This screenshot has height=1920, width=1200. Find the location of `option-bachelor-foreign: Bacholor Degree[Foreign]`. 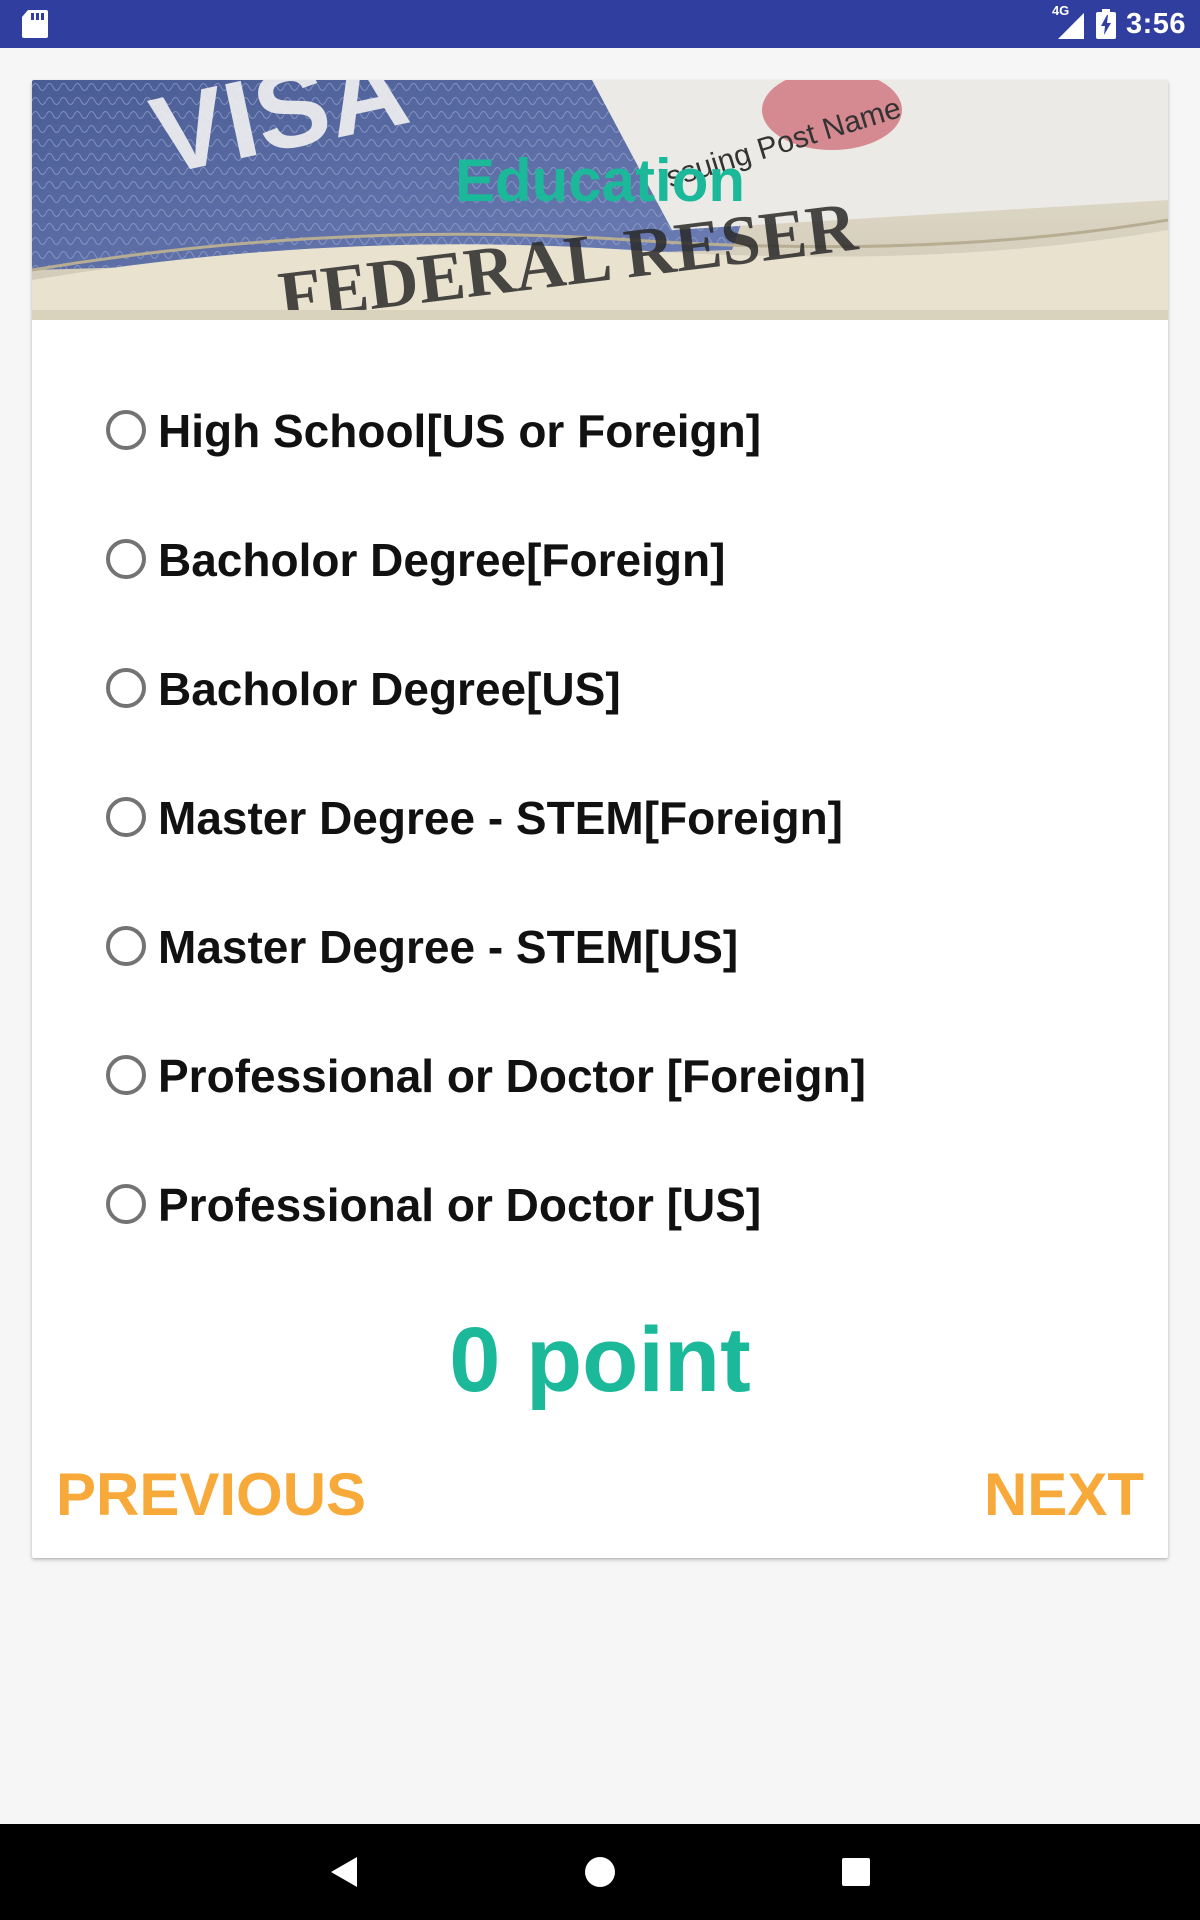

option-bachelor-foreign: Bacholor Degree[Foreign] is located at coordinates (606, 563).